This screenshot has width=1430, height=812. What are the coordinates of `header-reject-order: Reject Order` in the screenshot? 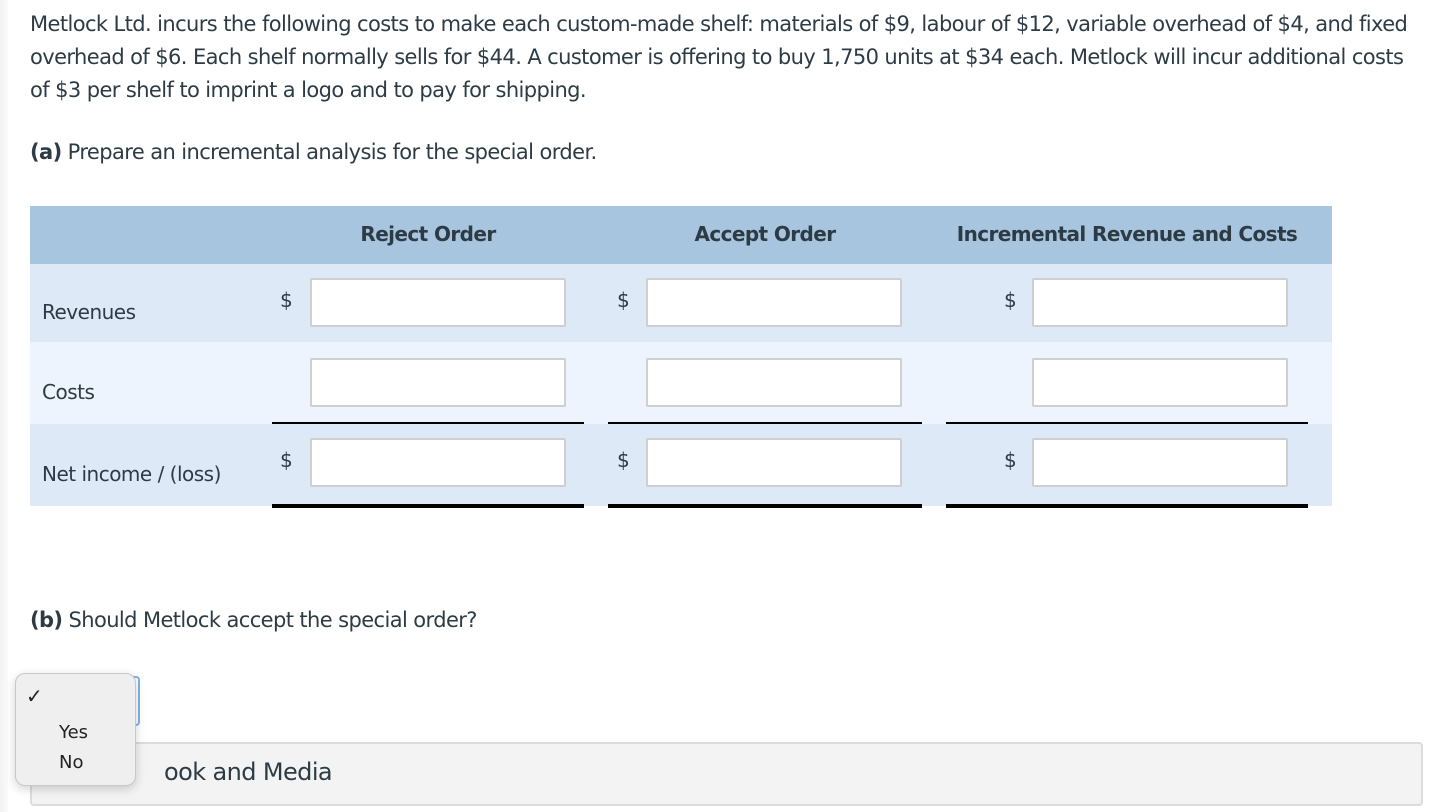 It's located at (428, 234).